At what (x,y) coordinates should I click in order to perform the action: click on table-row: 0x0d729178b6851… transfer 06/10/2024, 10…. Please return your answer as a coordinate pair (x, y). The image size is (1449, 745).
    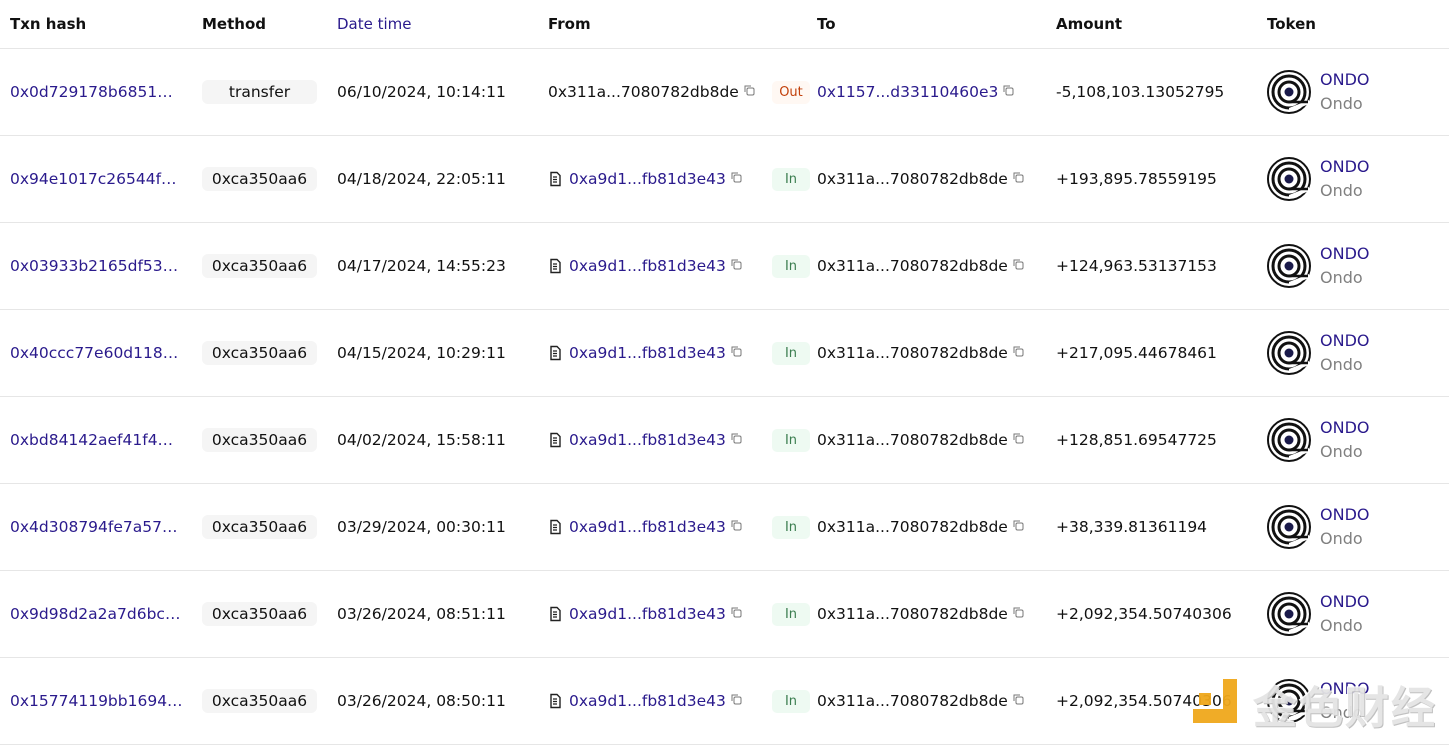
    Looking at the image, I should click on (724, 92).